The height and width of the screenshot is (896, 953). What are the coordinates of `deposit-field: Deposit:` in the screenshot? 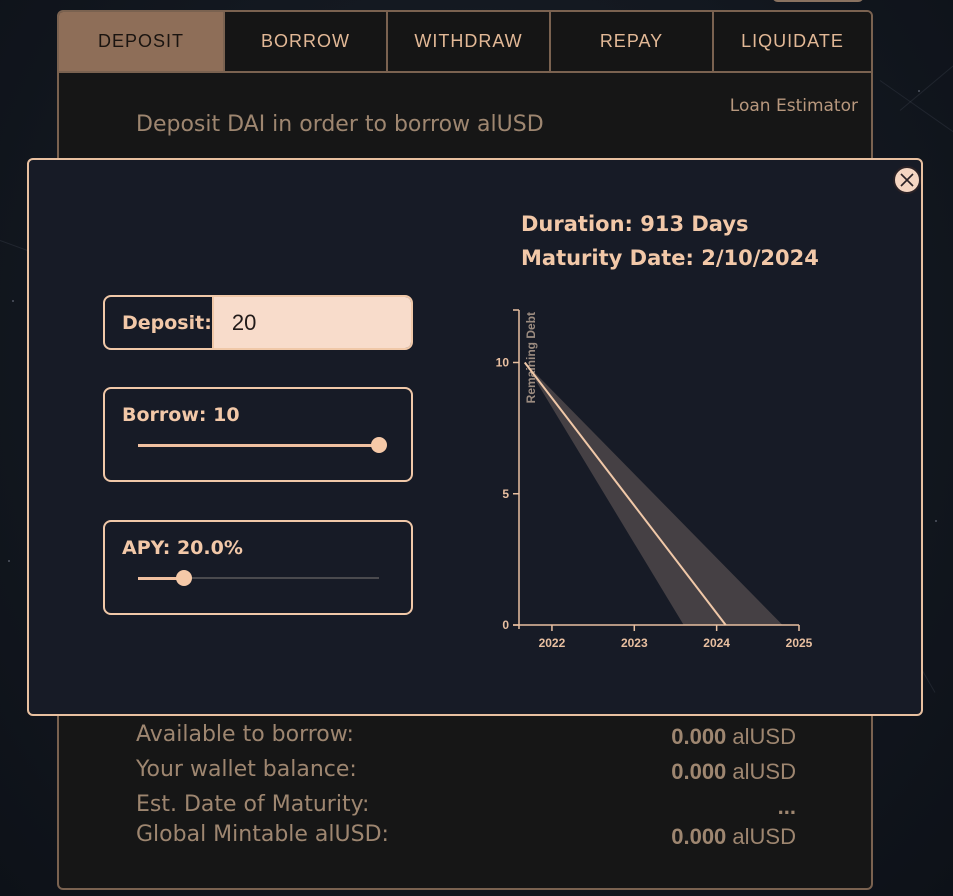 It's located at (258, 322).